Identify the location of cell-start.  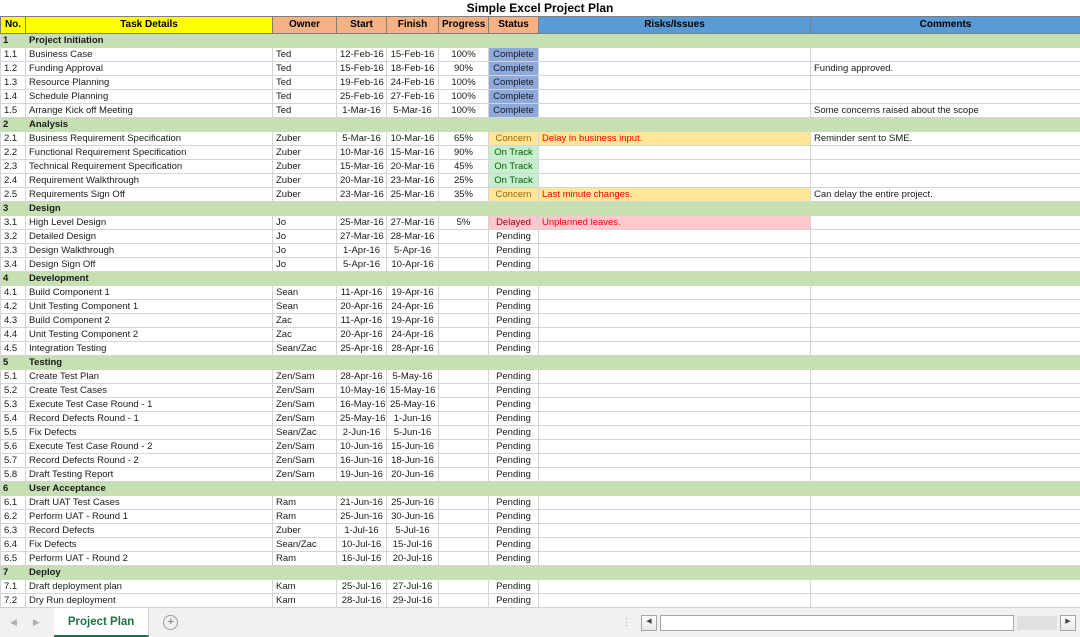
(361, 488).